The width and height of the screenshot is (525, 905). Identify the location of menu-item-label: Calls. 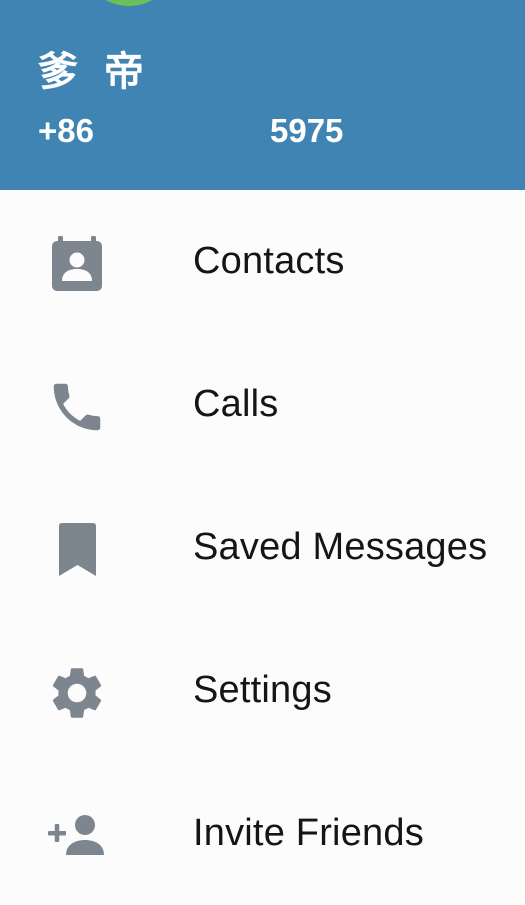
(236, 404).